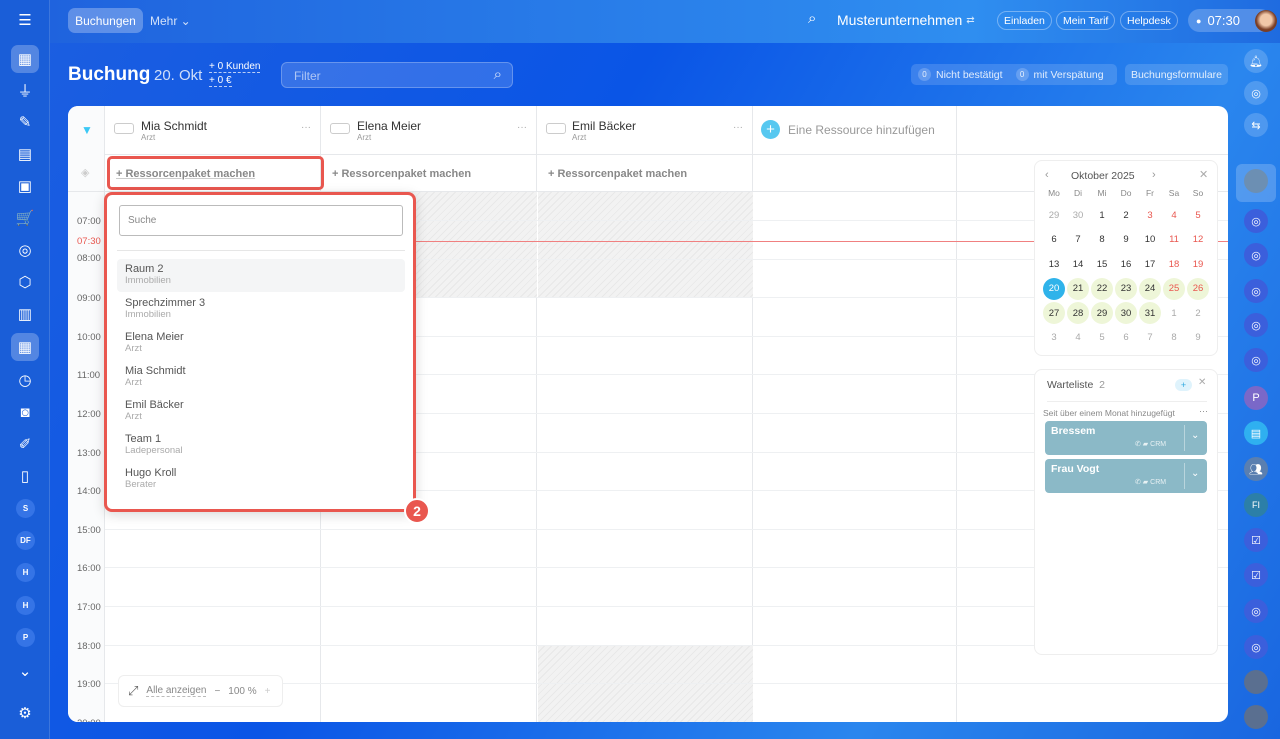 The height and width of the screenshot is (739, 1280). I want to click on calendar-day: 17, so click(1150, 264).